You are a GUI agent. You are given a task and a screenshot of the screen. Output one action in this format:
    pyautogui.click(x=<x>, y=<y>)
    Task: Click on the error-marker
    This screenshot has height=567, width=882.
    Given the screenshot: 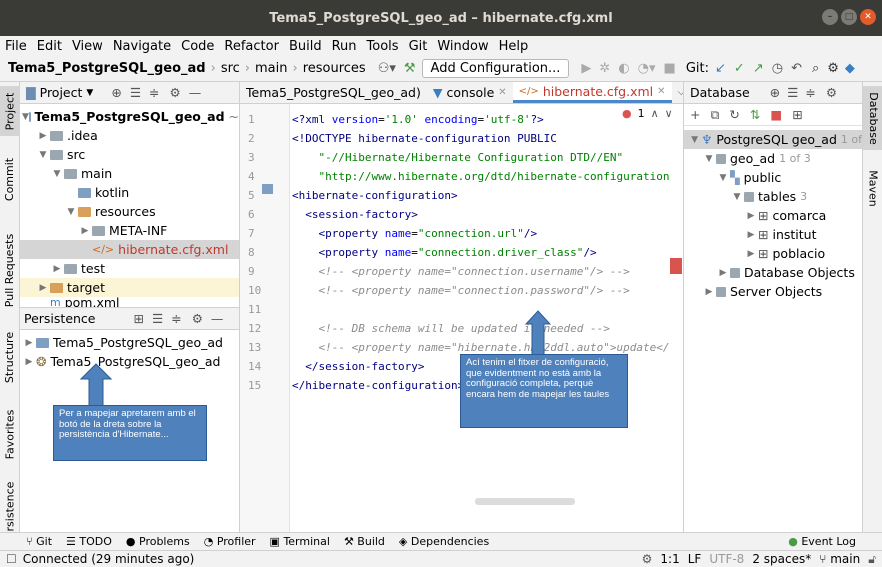 What is the action you would take?
    pyautogui.click(x=676, y=266)
    